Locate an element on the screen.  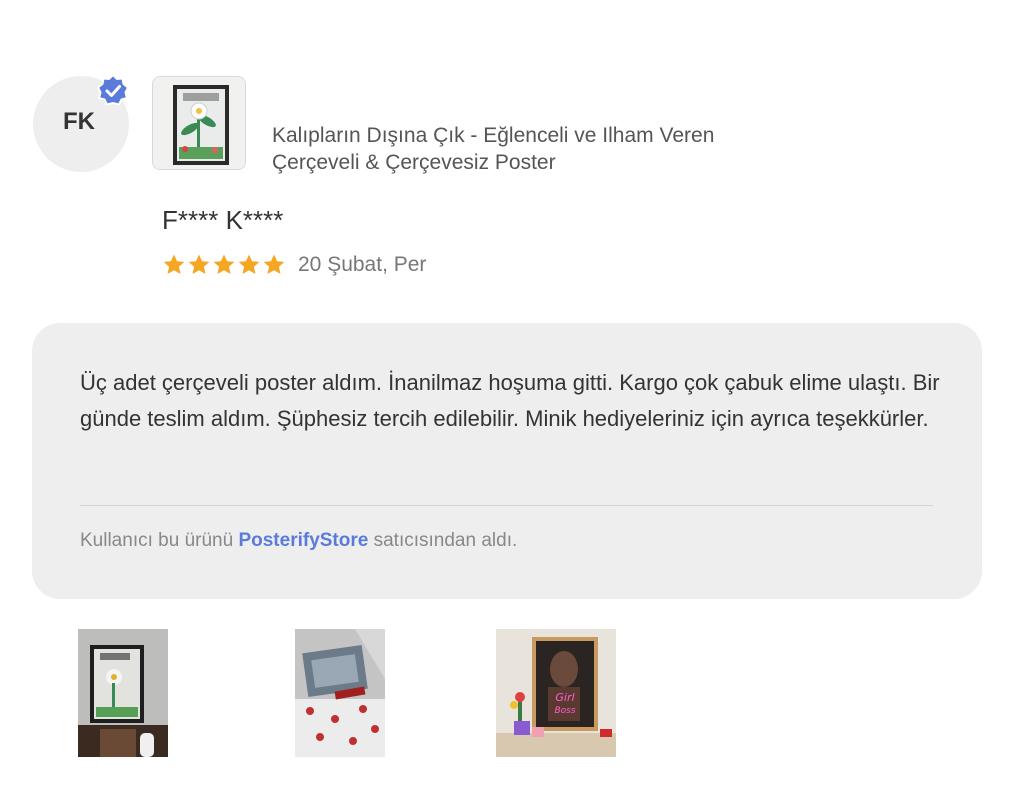
product-title-line2: Çerçeveli & Çerçevesiz Poster is located at coordinates (414, 162).